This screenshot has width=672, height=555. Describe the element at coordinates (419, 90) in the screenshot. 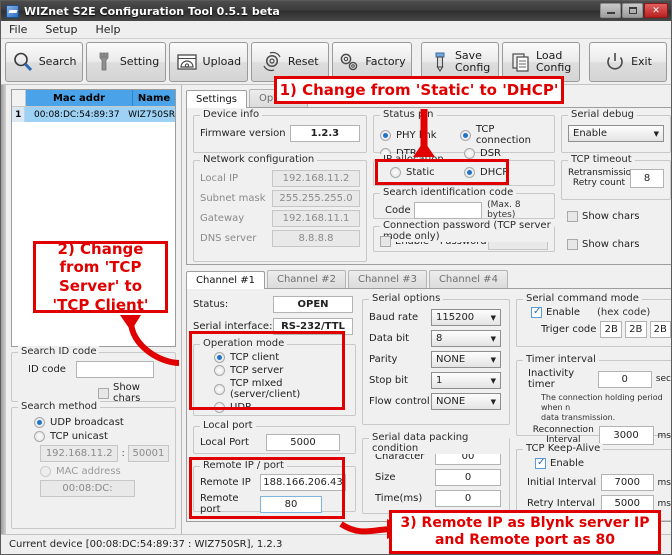

I see `annotation-1: 1) Change from 'Static' to 'DHCP'` at that location.